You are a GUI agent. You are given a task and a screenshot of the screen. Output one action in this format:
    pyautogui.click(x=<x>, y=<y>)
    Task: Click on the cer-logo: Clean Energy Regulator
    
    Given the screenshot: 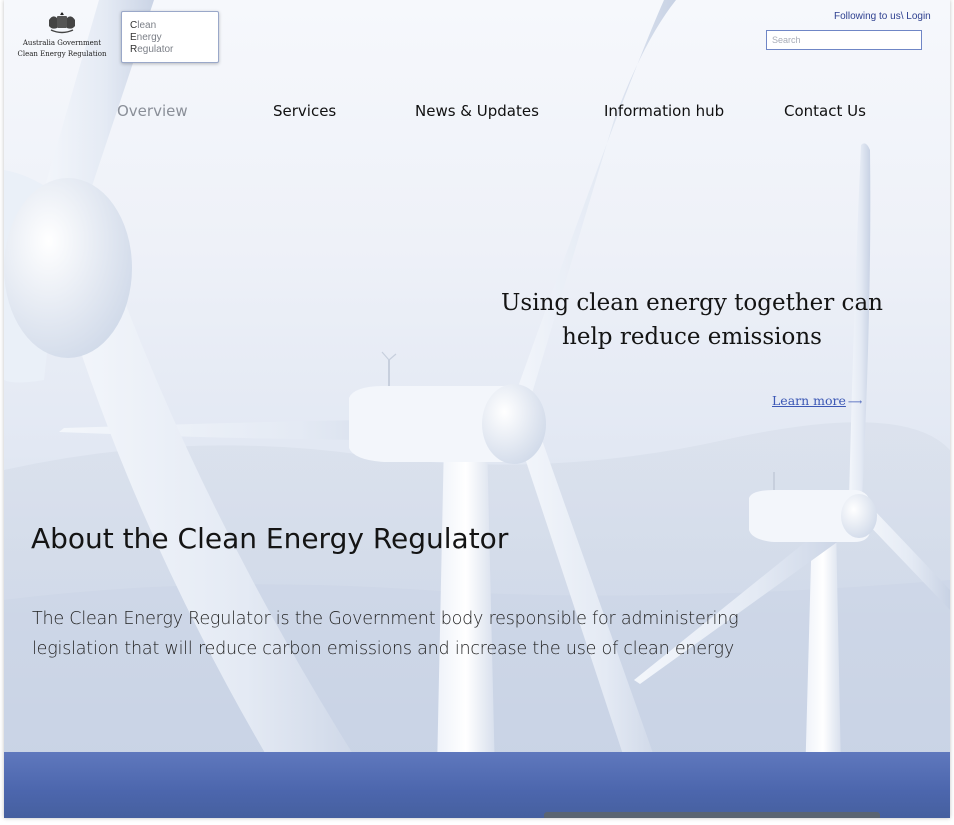 What is the action you would take?
    pyautogui.click(x=170, y=37)
    